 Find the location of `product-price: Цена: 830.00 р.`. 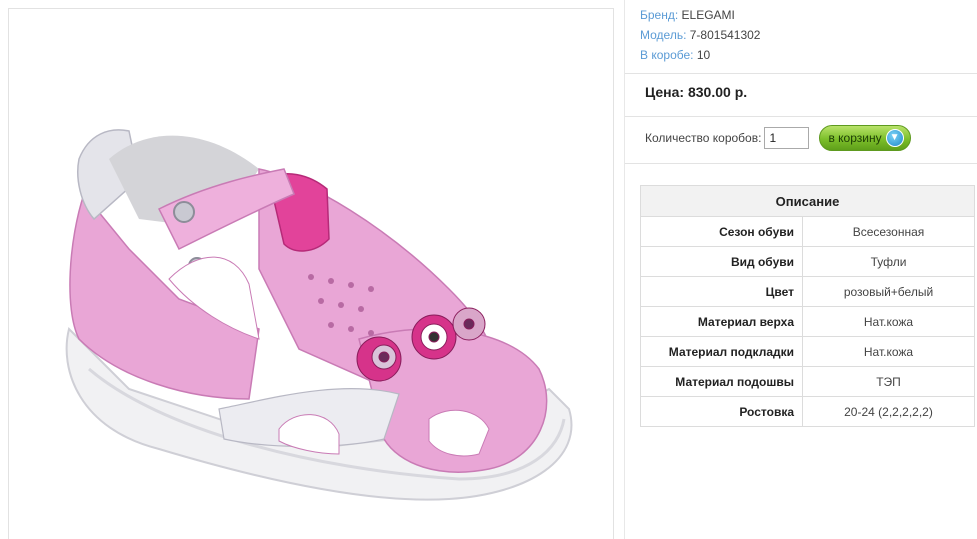

product-price: Цена: 830.00 р. is located at coordinates (696, 92).